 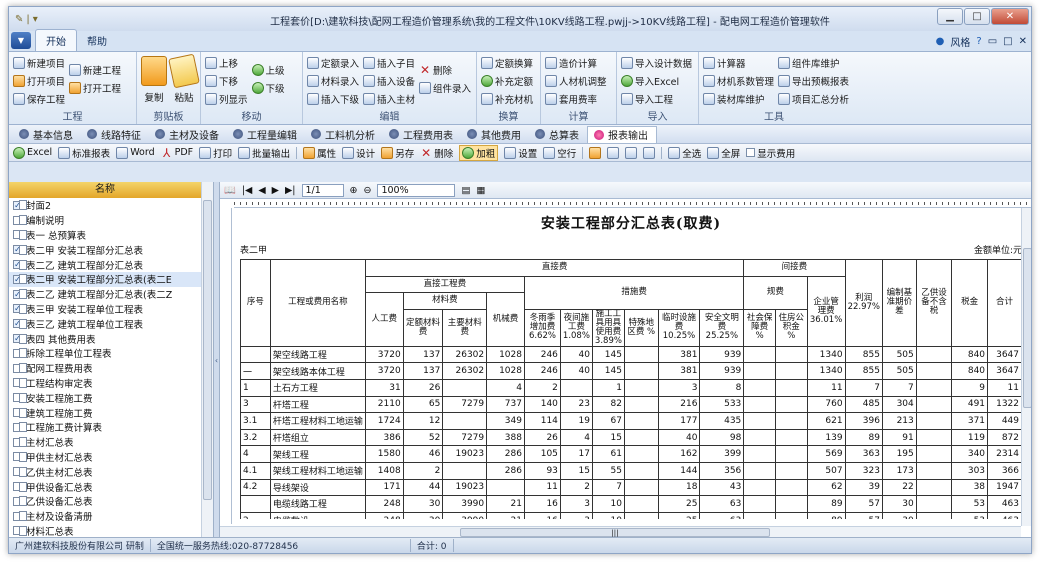 I want to click on image-button, so click(x=631, y=152).